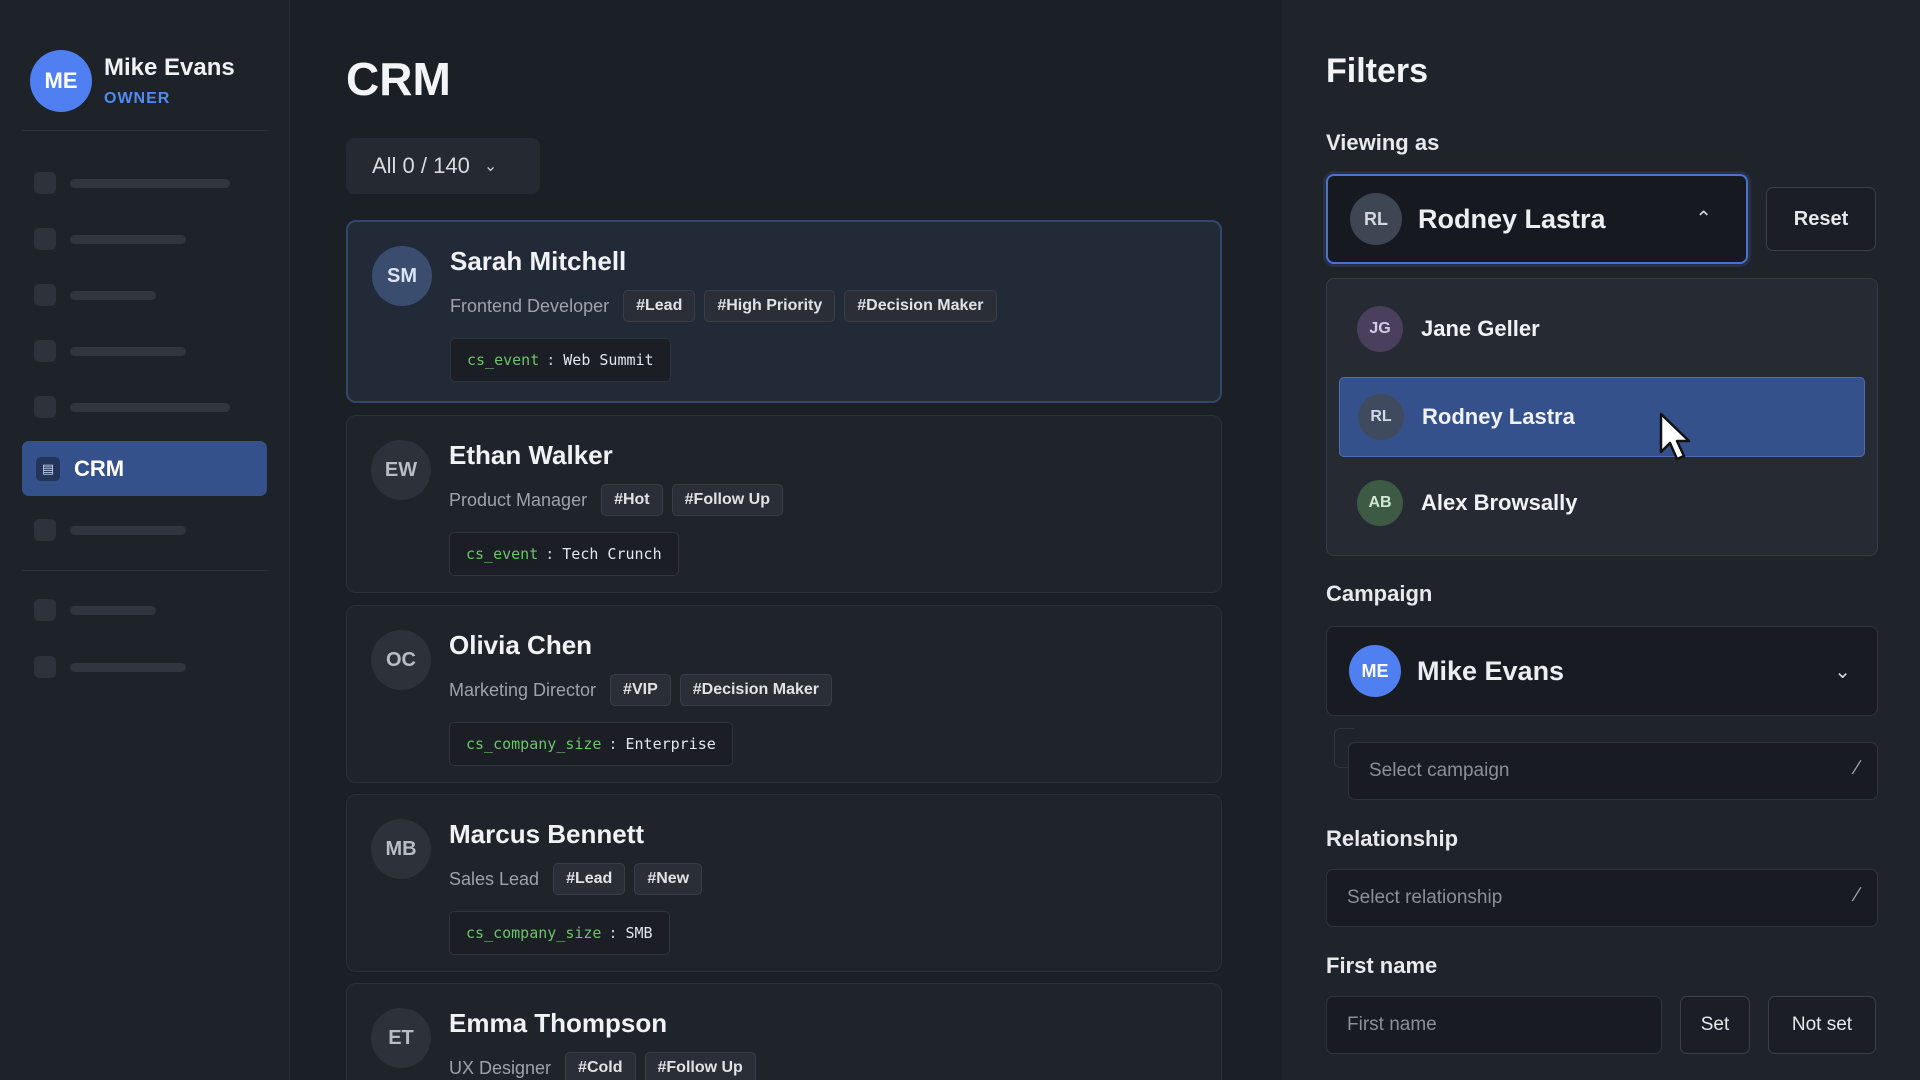  What do you see at coordinates (401, 849) in the screenshot?
I see `avatar: MB` at bounding box center [401, 849].